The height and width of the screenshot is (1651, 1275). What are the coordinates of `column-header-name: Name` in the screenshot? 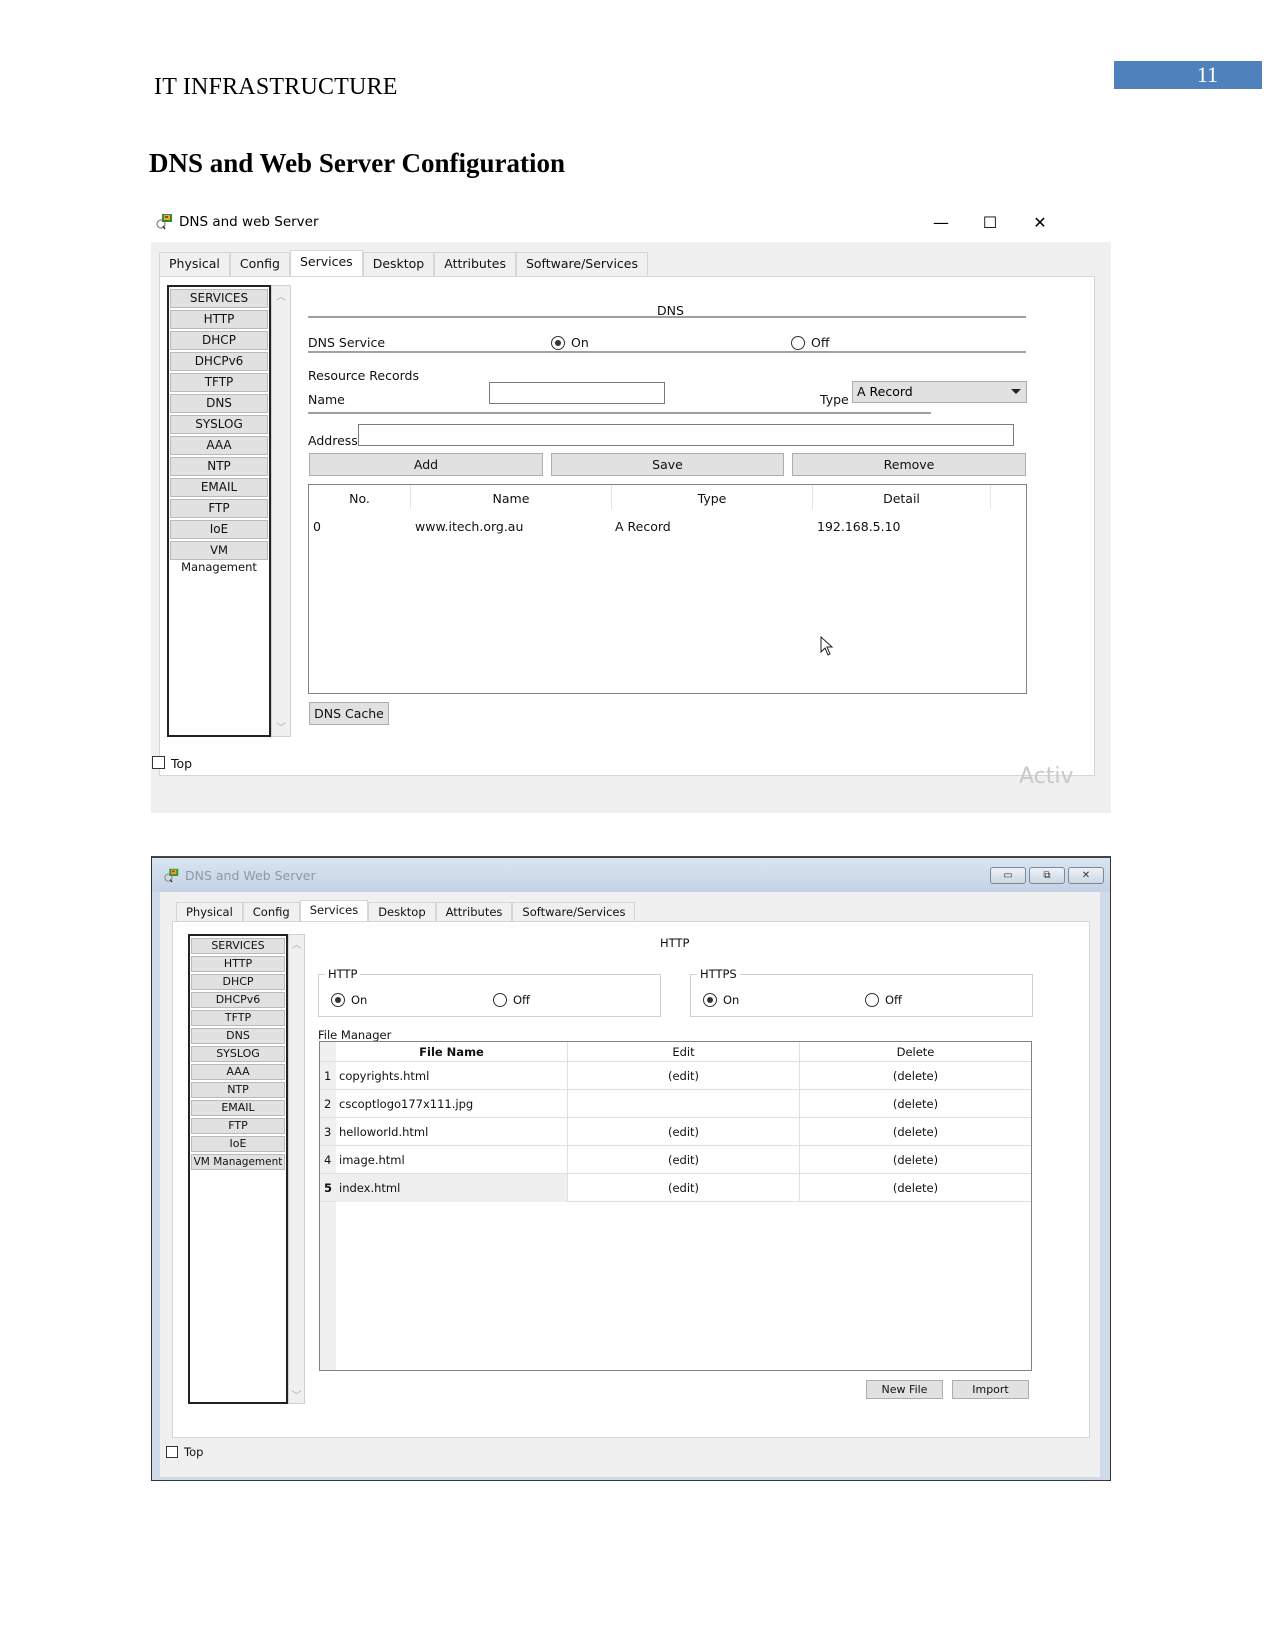 It's located at (511, 498).